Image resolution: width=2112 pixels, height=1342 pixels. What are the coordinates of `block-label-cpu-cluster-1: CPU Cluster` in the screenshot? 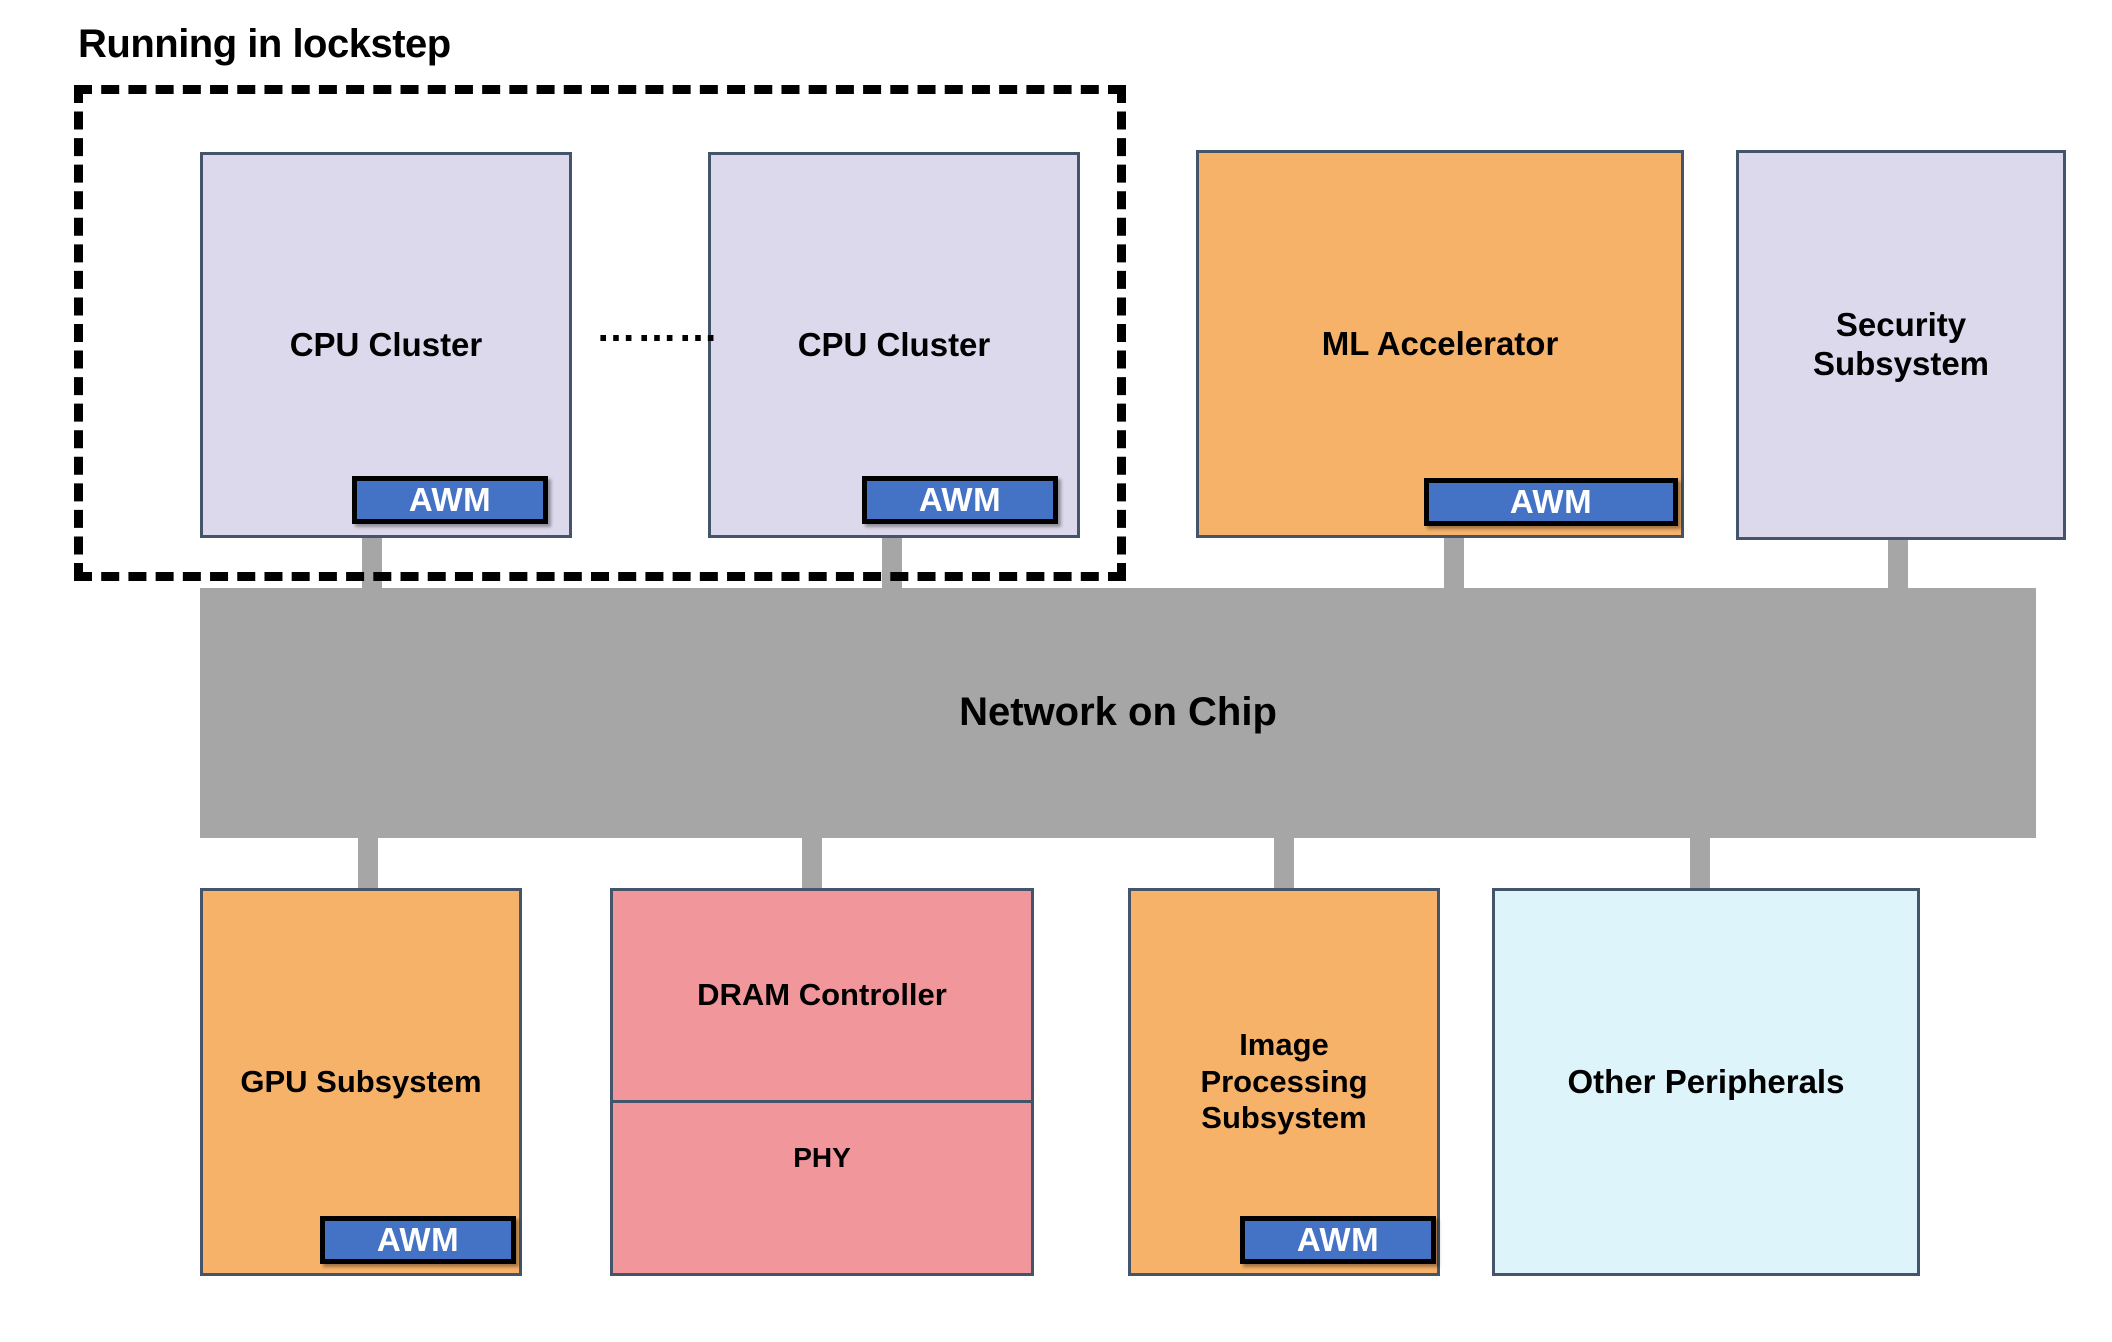 It's located at (386, 344).